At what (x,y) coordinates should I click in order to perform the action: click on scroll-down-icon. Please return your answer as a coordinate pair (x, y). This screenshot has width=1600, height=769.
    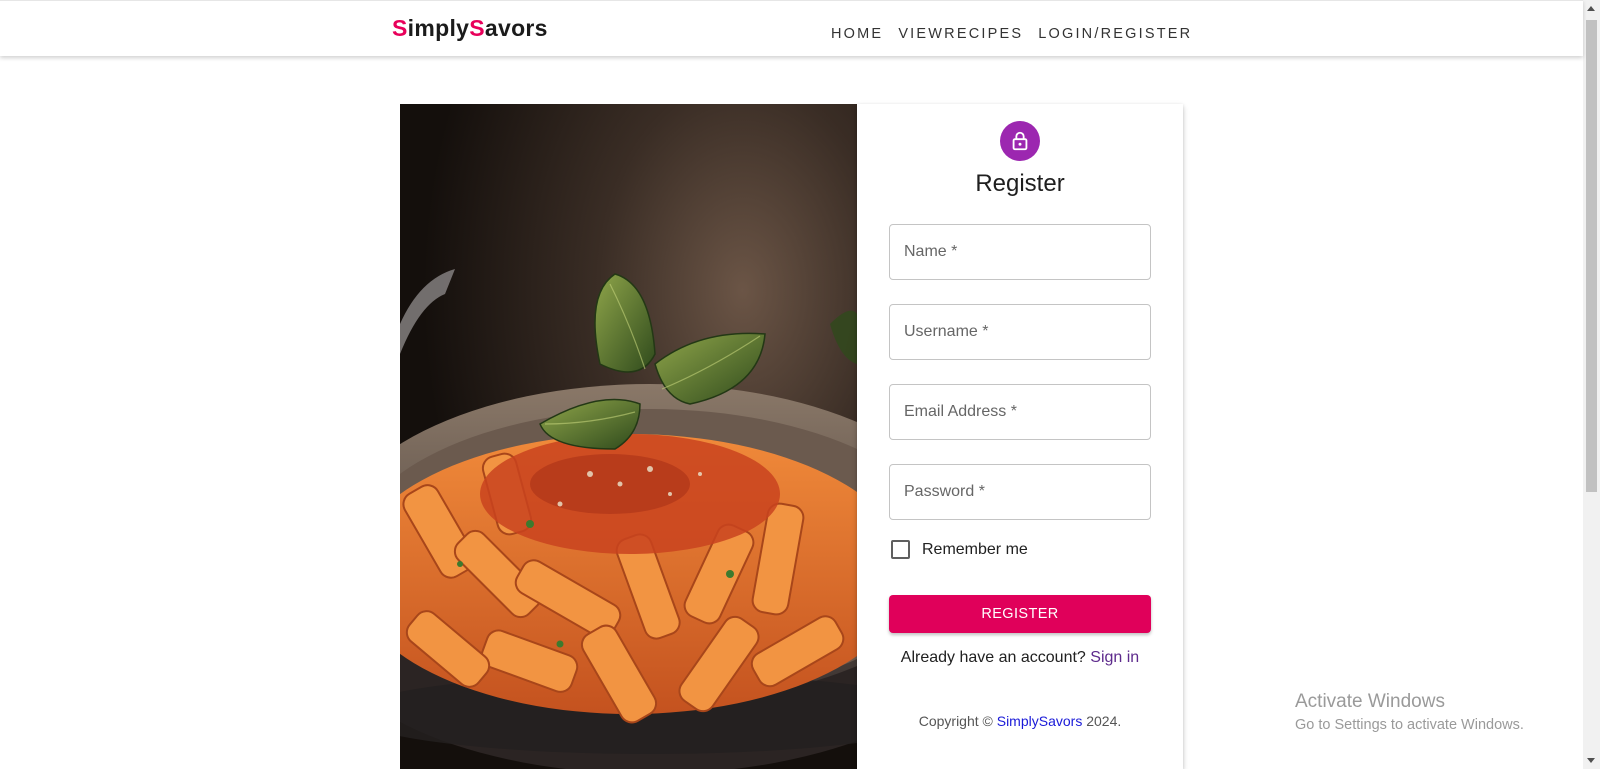
    Looking at the image, I should click on (1591, 760).